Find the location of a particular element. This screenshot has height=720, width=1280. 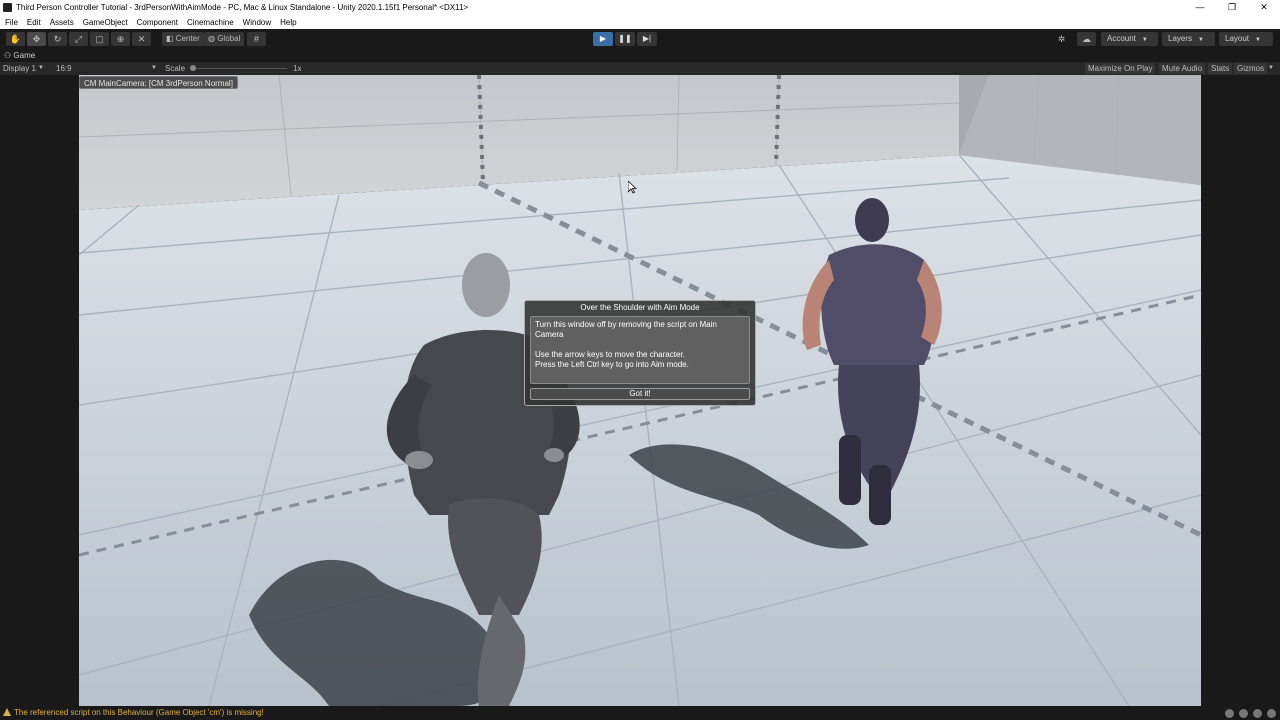

menu-component: Component is located at coordinates (157, 22).